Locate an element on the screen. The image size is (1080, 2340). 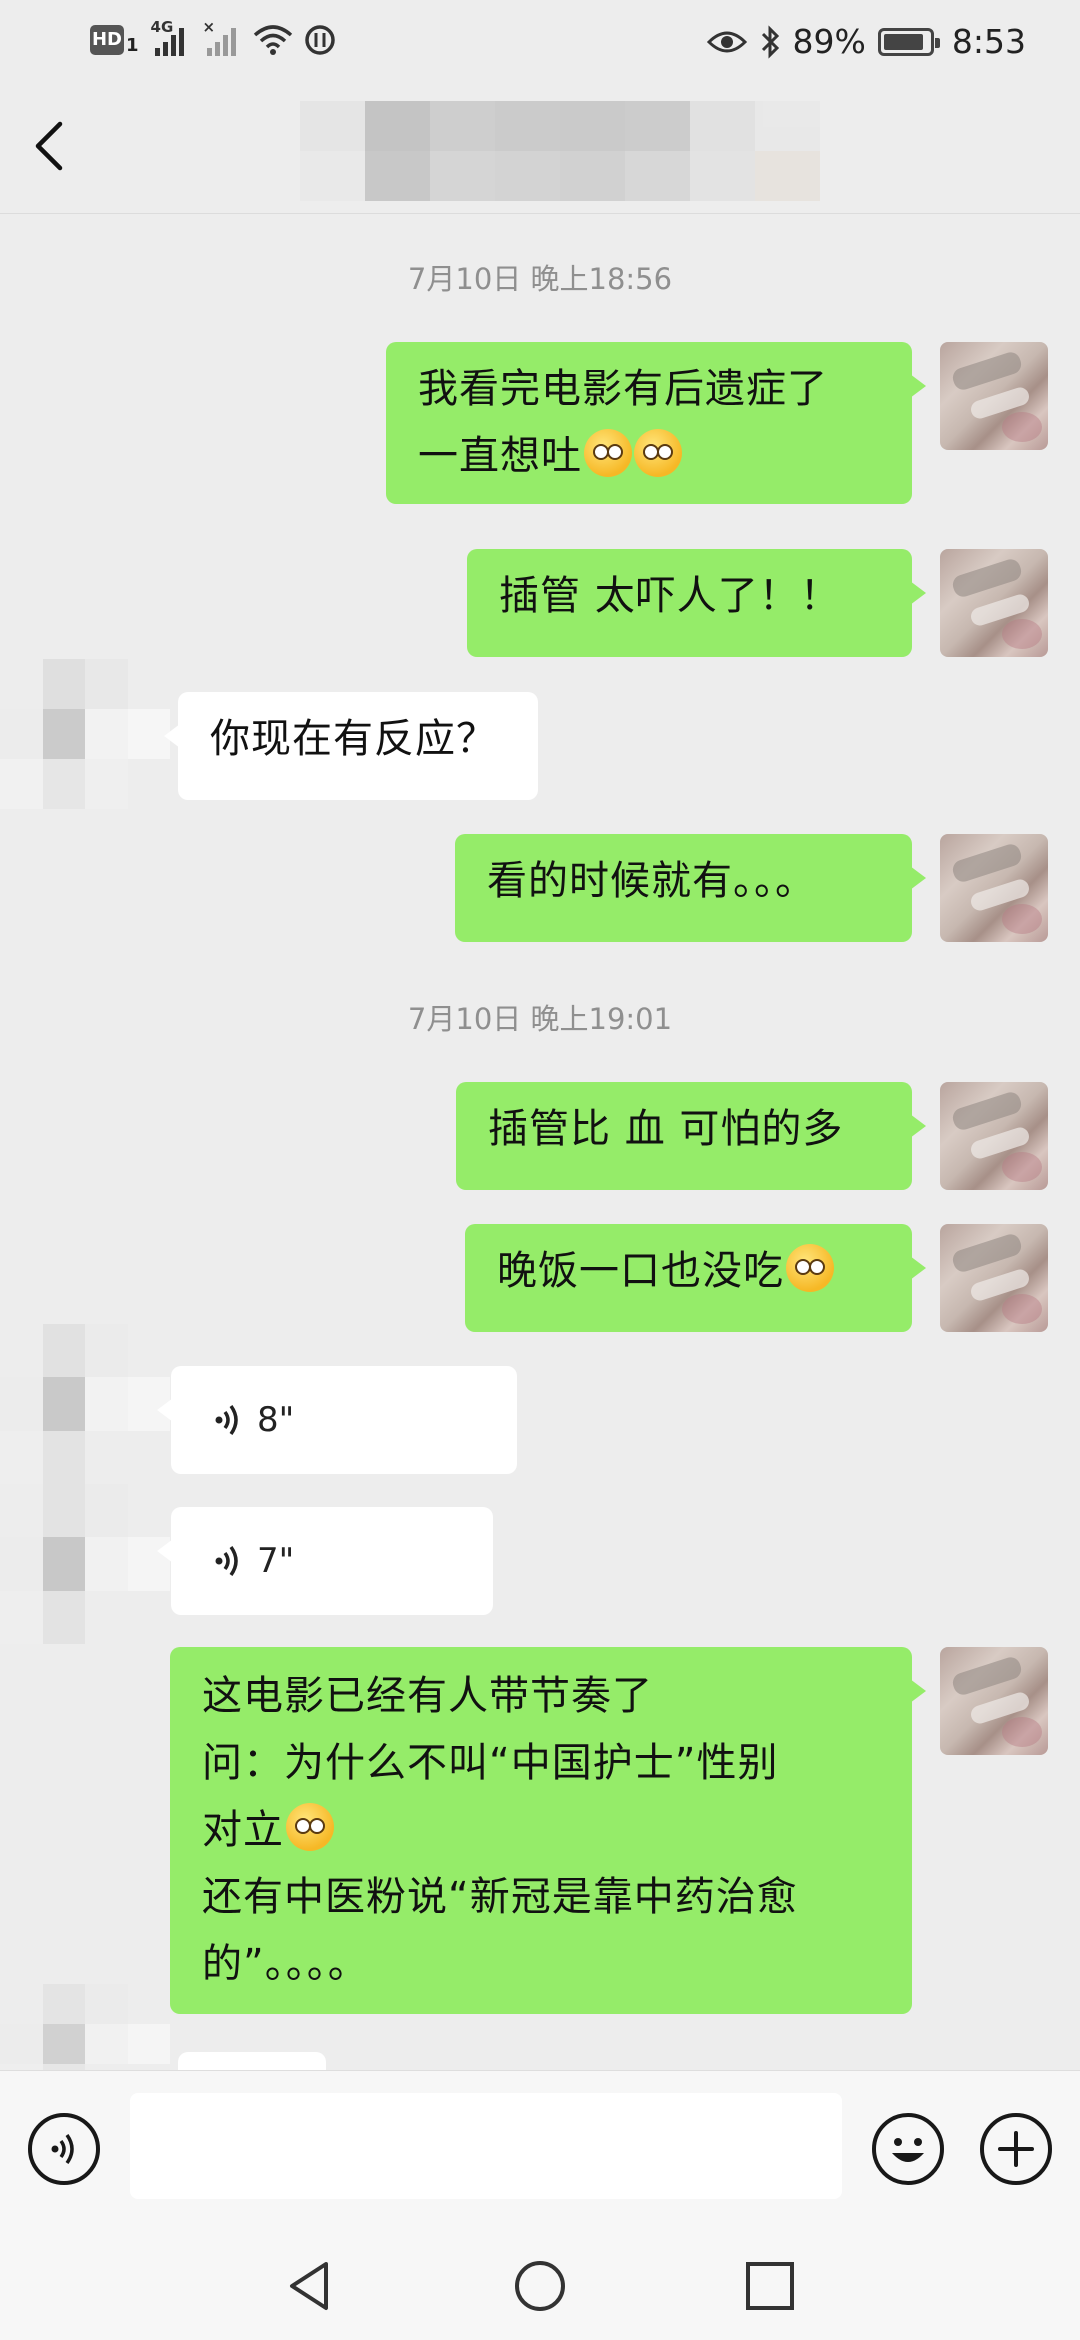
message-line: 晚饭一口也没吃 is located at coordinates (688, 1271).